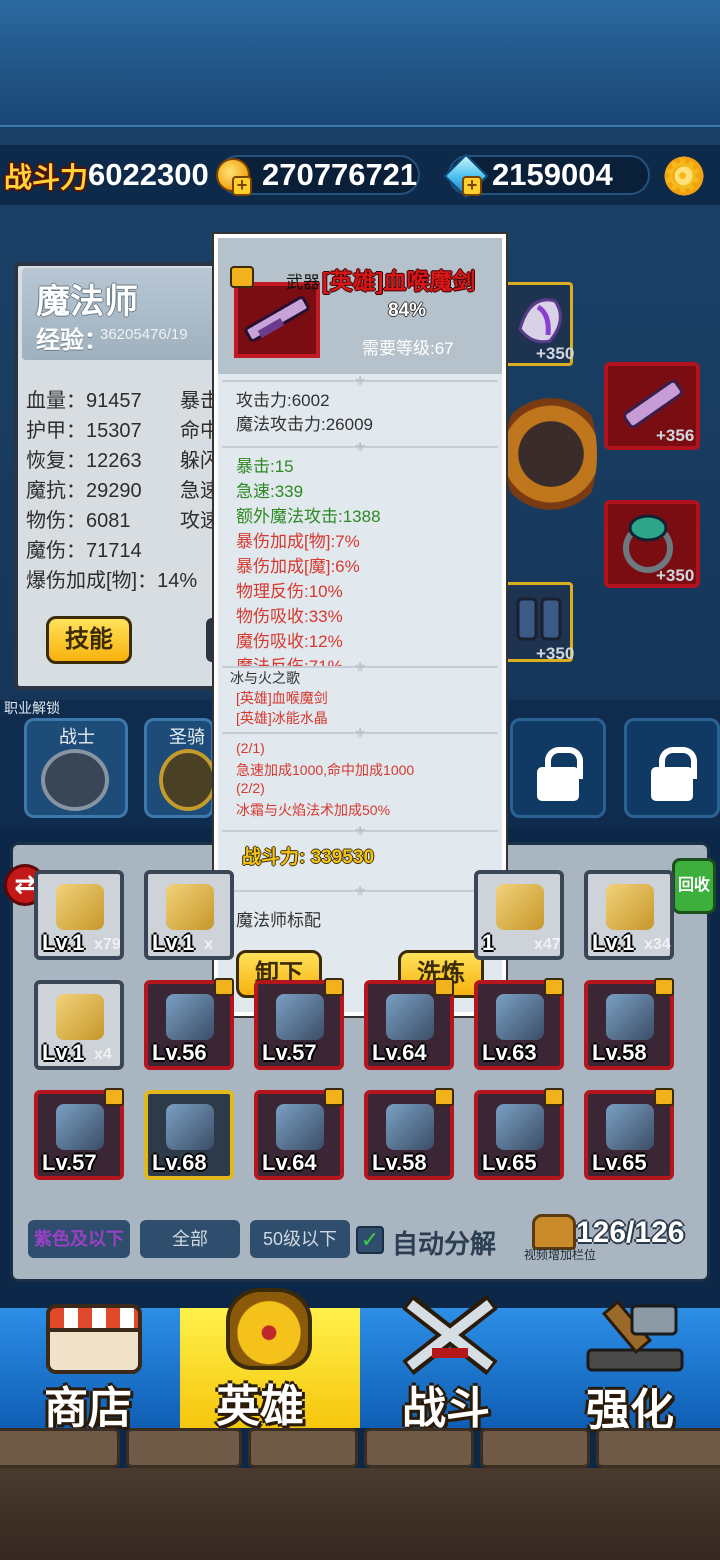  What do you see at coordinates (450, 1361) in the screenshot?
I see `nav-tab-battle: 战斗` at bounding box center [450, 1361].